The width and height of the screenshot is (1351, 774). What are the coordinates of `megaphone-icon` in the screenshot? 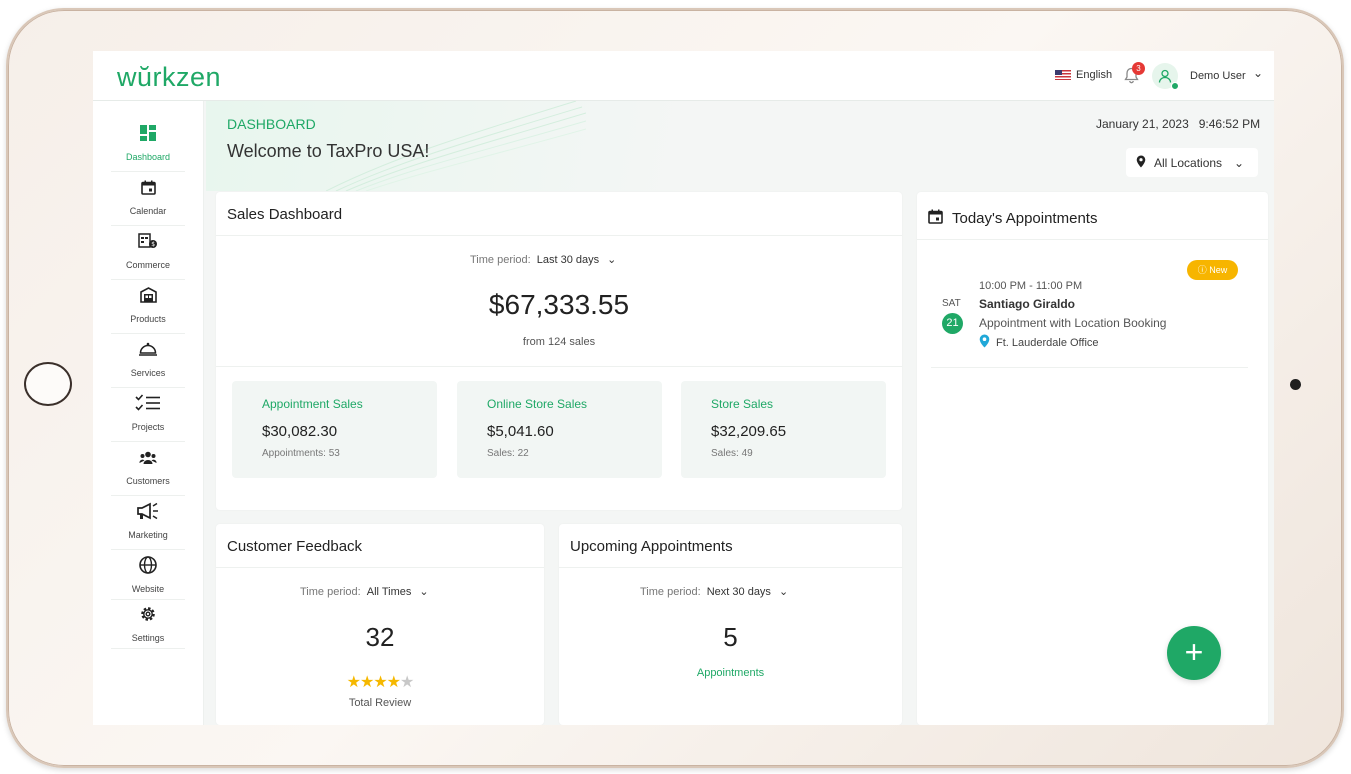 It's located at (148, 514).